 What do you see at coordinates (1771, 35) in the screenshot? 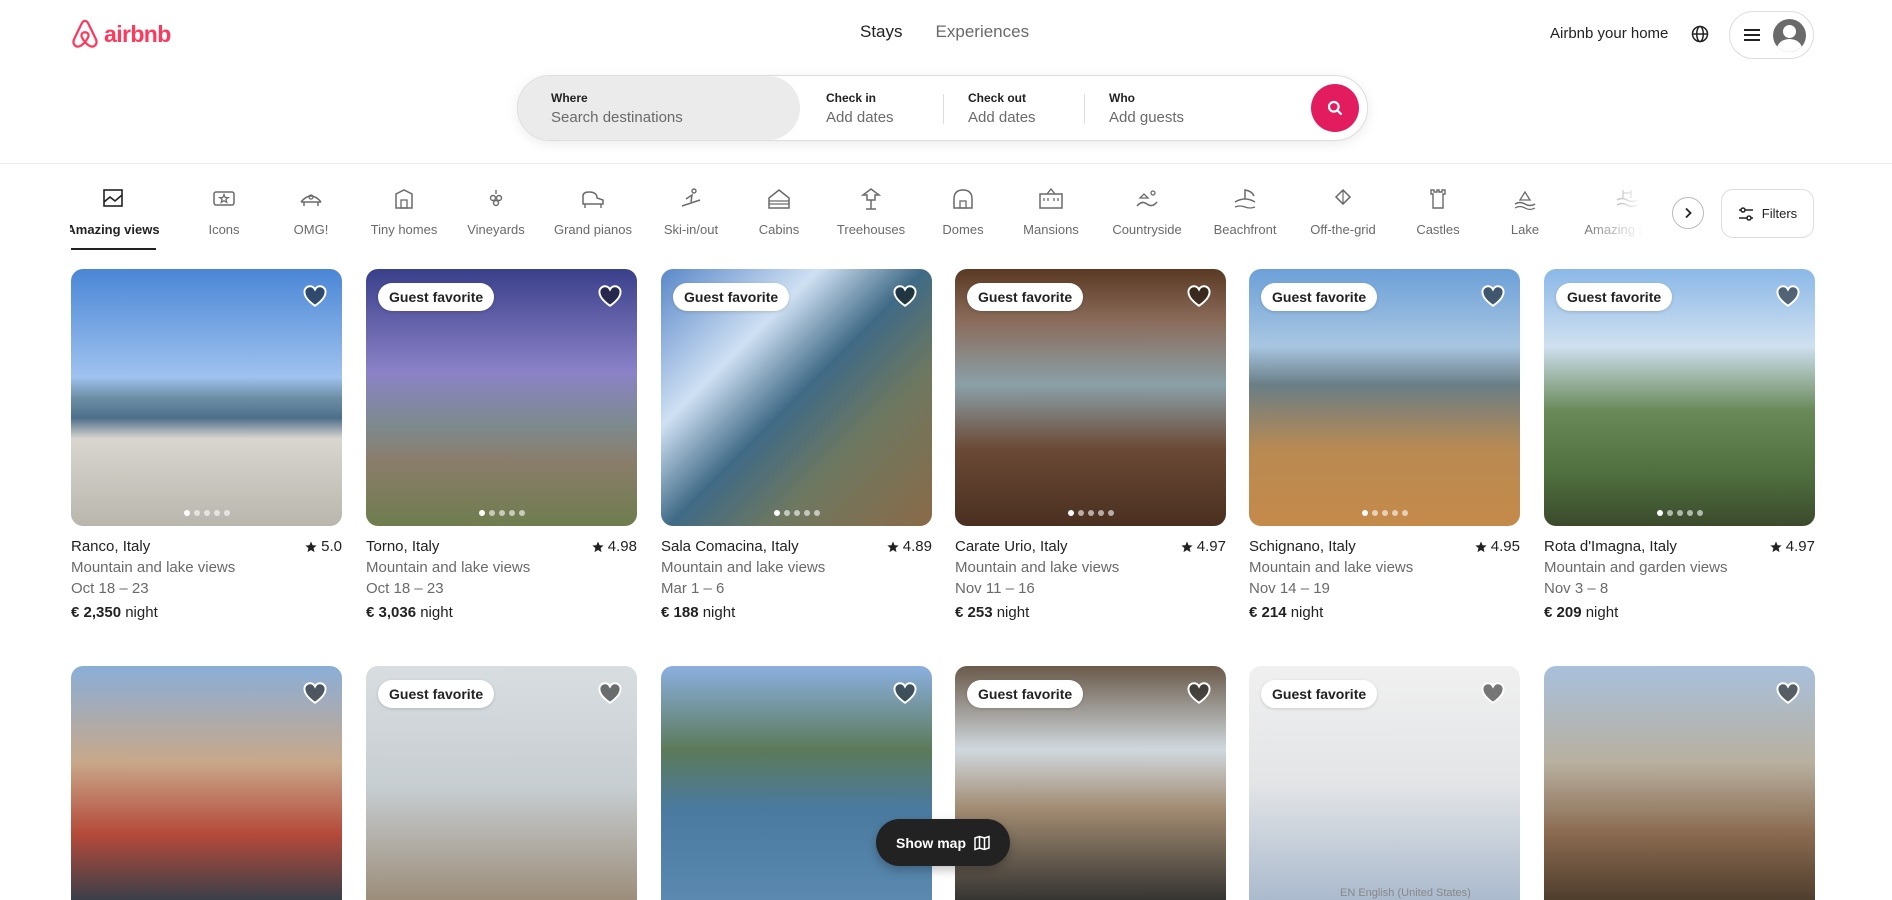
I see `profile-menu-button` at bounding box center [1771, 35].